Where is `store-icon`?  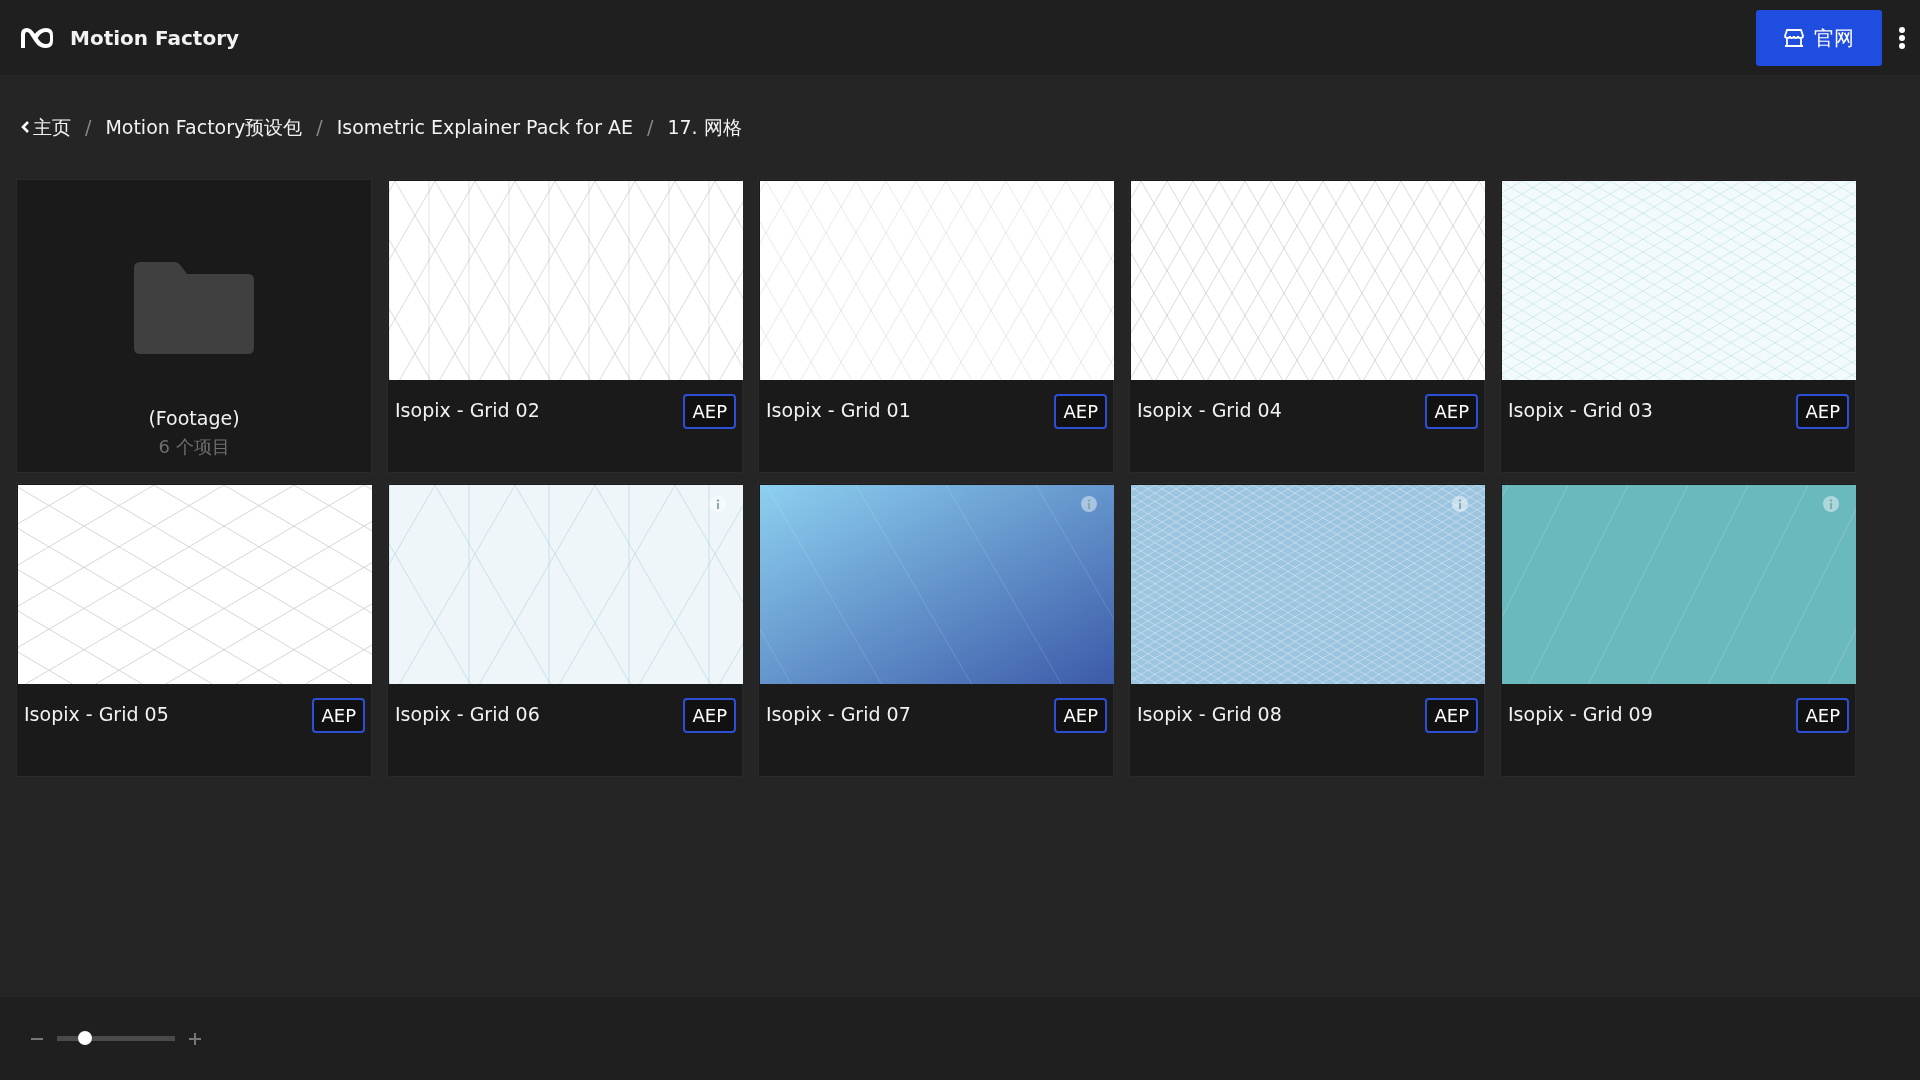
store-icon is located at coordinates (1794, 37).